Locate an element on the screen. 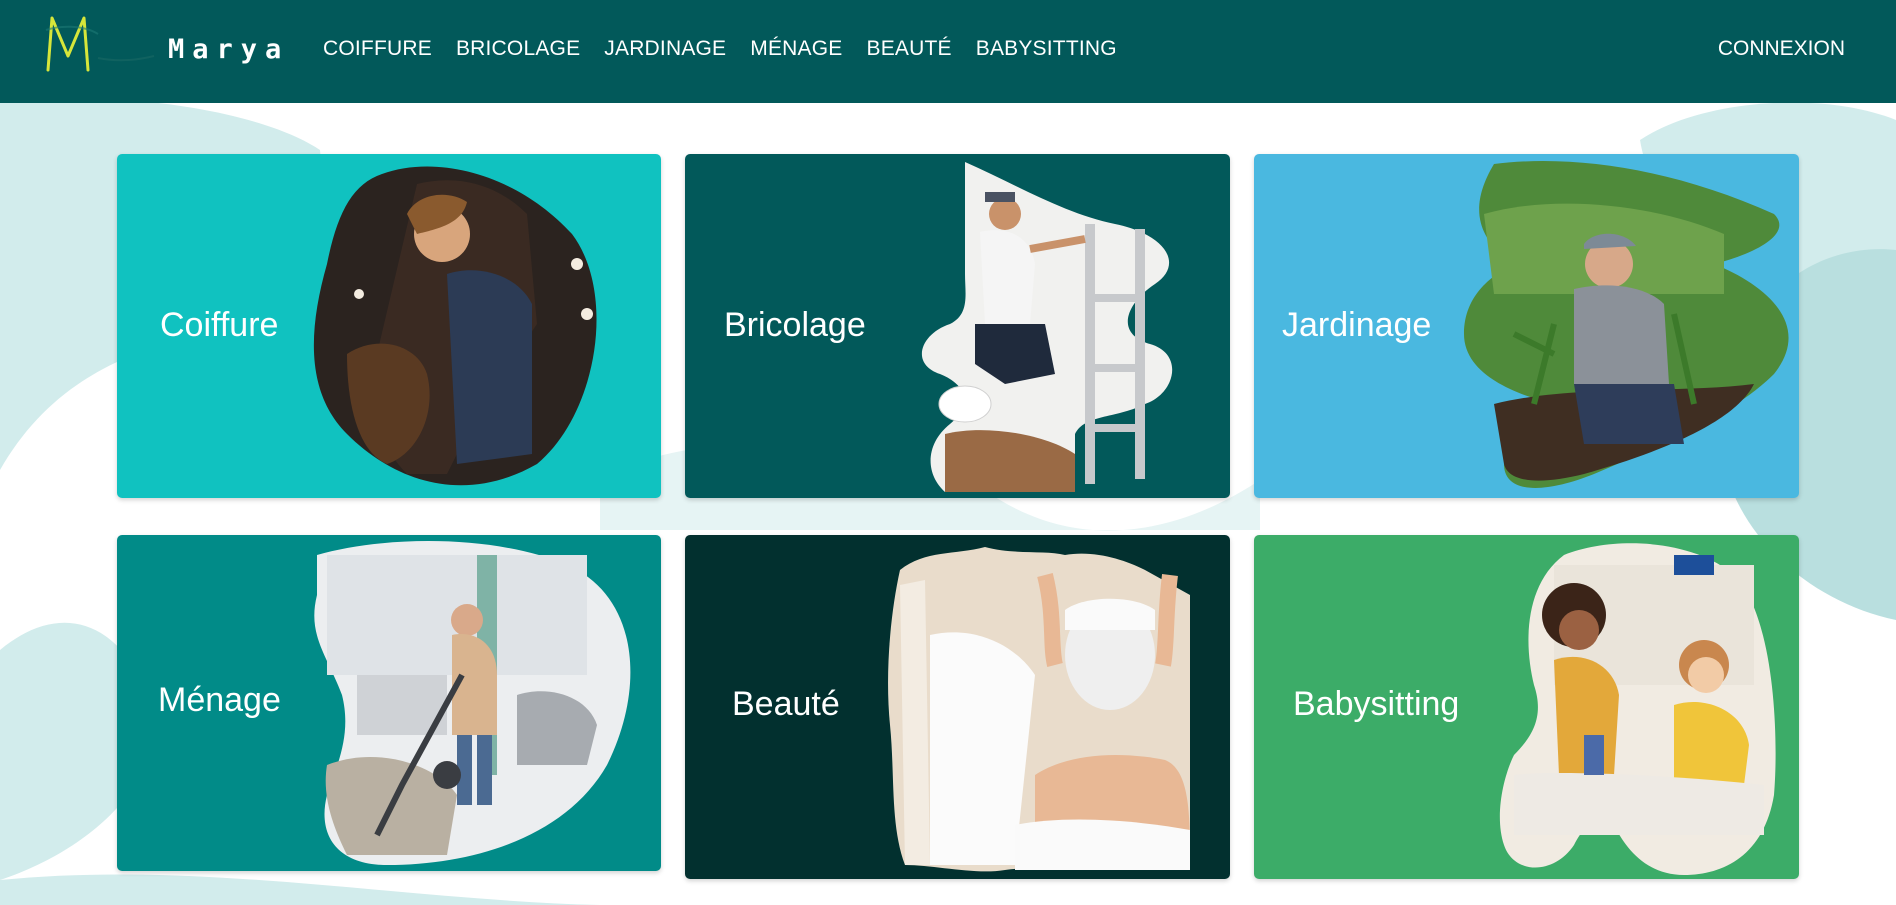 The height and width of the screenshot is (905, 1896). service-card-bricolage: Bricolage is located at coordinates (957, 326).